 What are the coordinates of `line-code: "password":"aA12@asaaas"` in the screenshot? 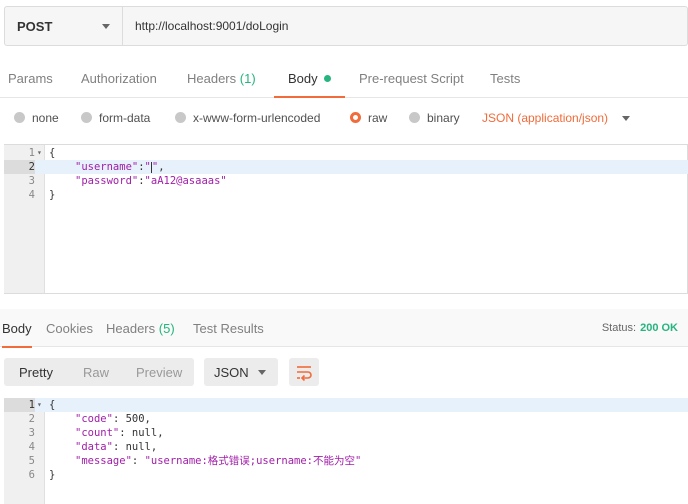 It's located at (151, 181).